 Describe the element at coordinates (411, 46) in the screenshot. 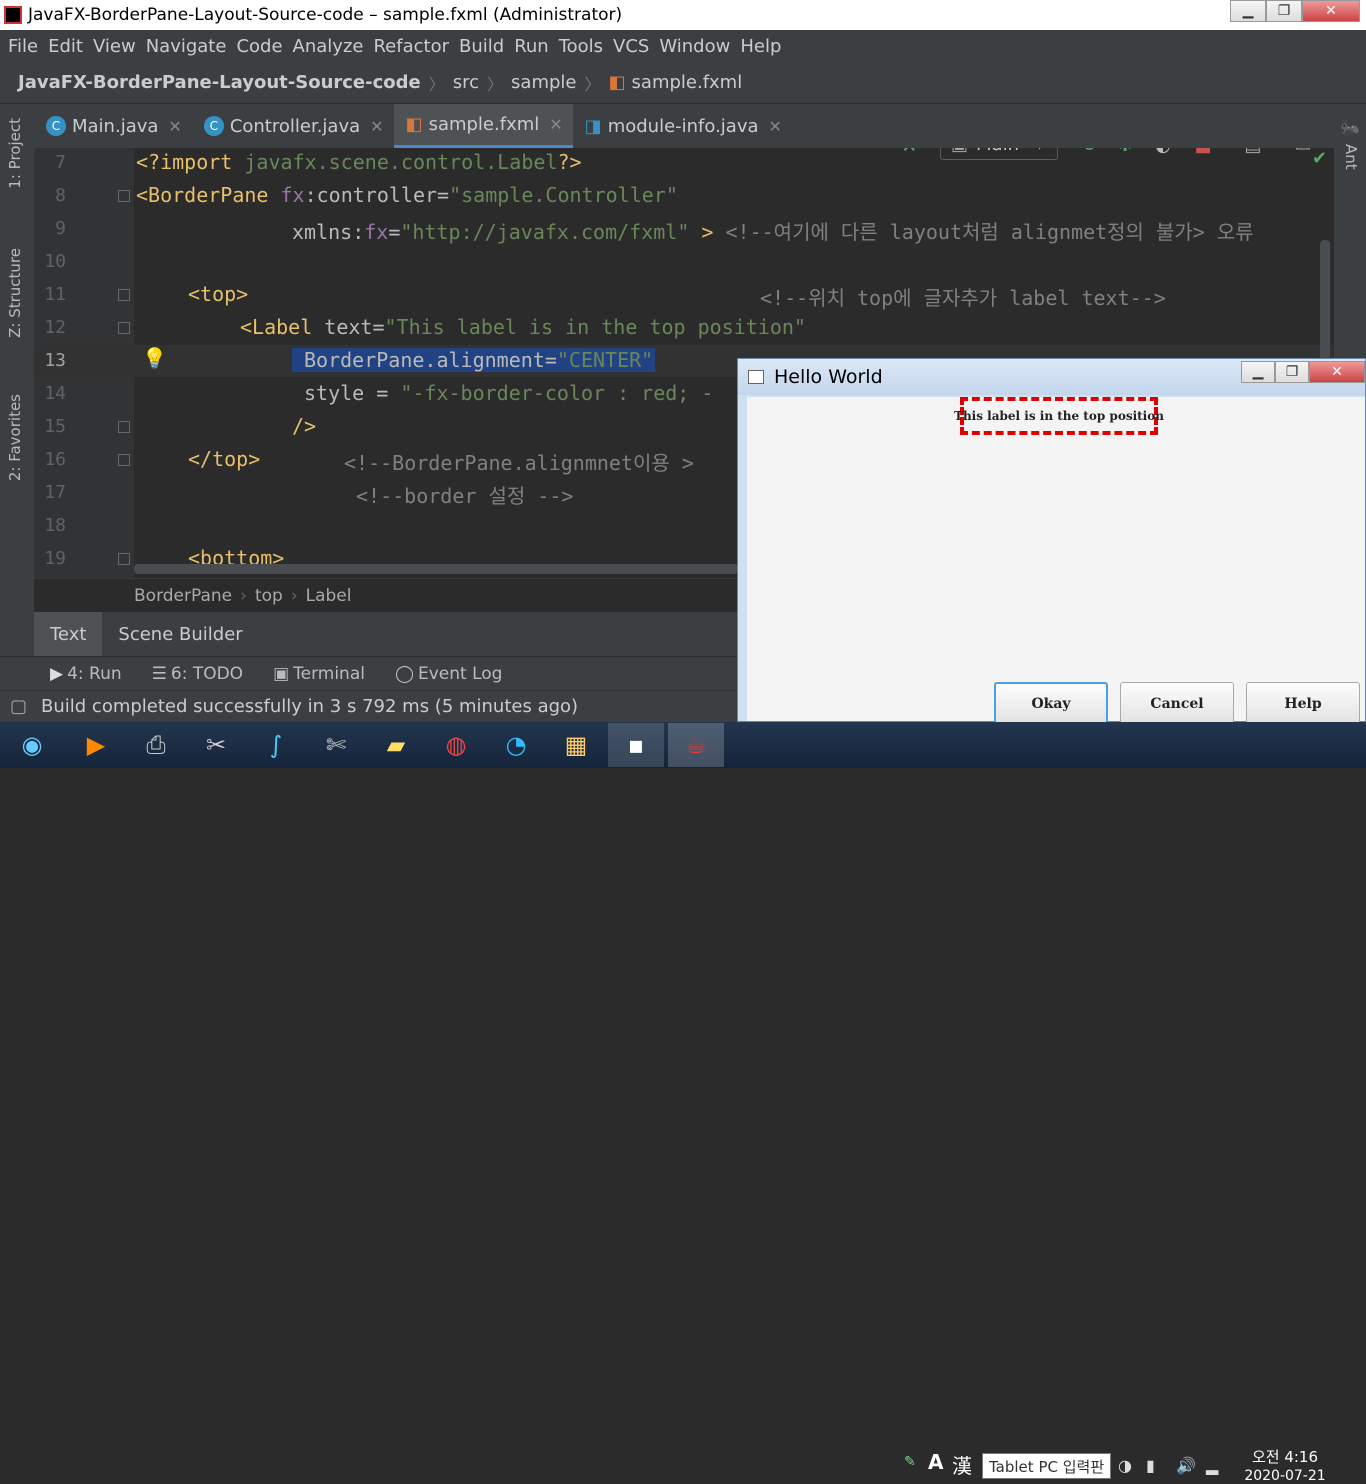

I see `menu-refactor: Refactor` at that location.